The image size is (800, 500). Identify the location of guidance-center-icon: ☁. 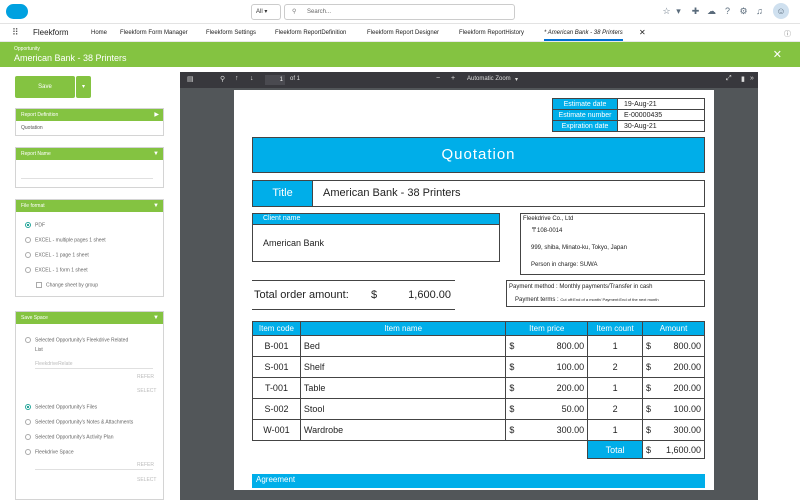
(711, 11).